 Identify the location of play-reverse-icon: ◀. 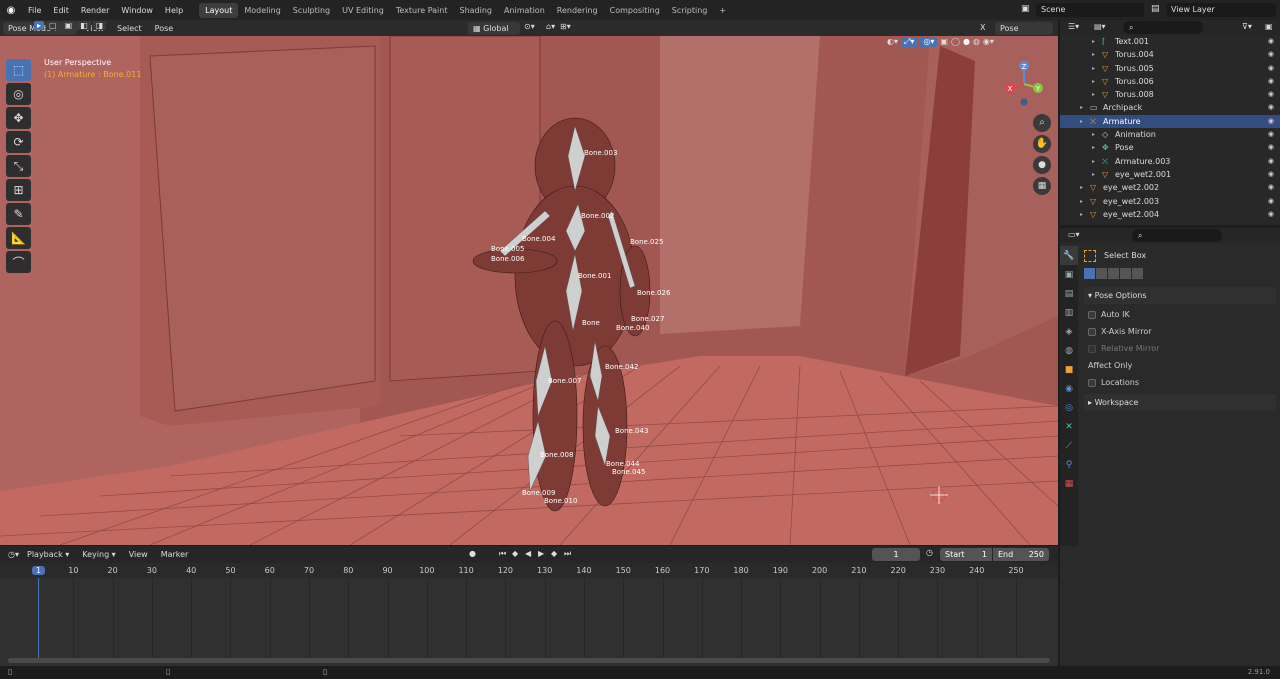
(528, 553).